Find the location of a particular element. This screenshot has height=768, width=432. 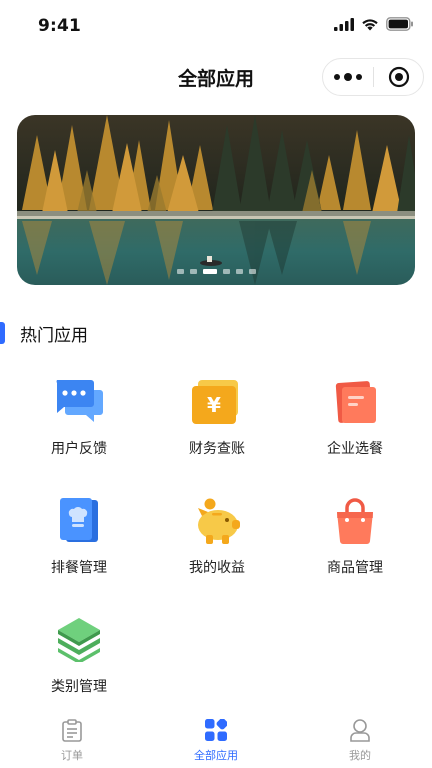

clipboard-icon is located at coordinates (72, 730).